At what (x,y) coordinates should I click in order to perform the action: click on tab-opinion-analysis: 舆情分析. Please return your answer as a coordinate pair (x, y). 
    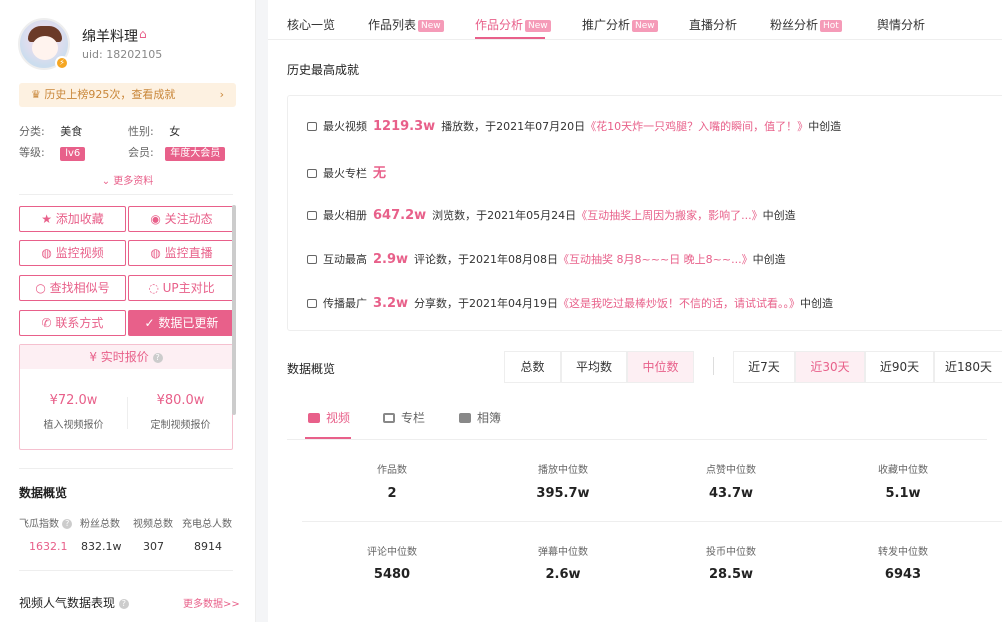
    Looking at the image, I should click on (901, 24).